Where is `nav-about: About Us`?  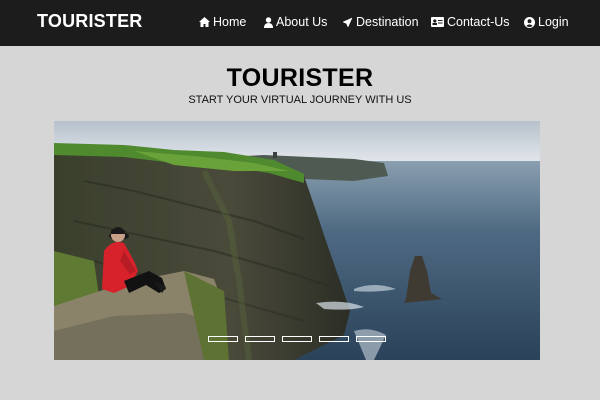 nav-about: About Us is located at coordinates (295, 22).